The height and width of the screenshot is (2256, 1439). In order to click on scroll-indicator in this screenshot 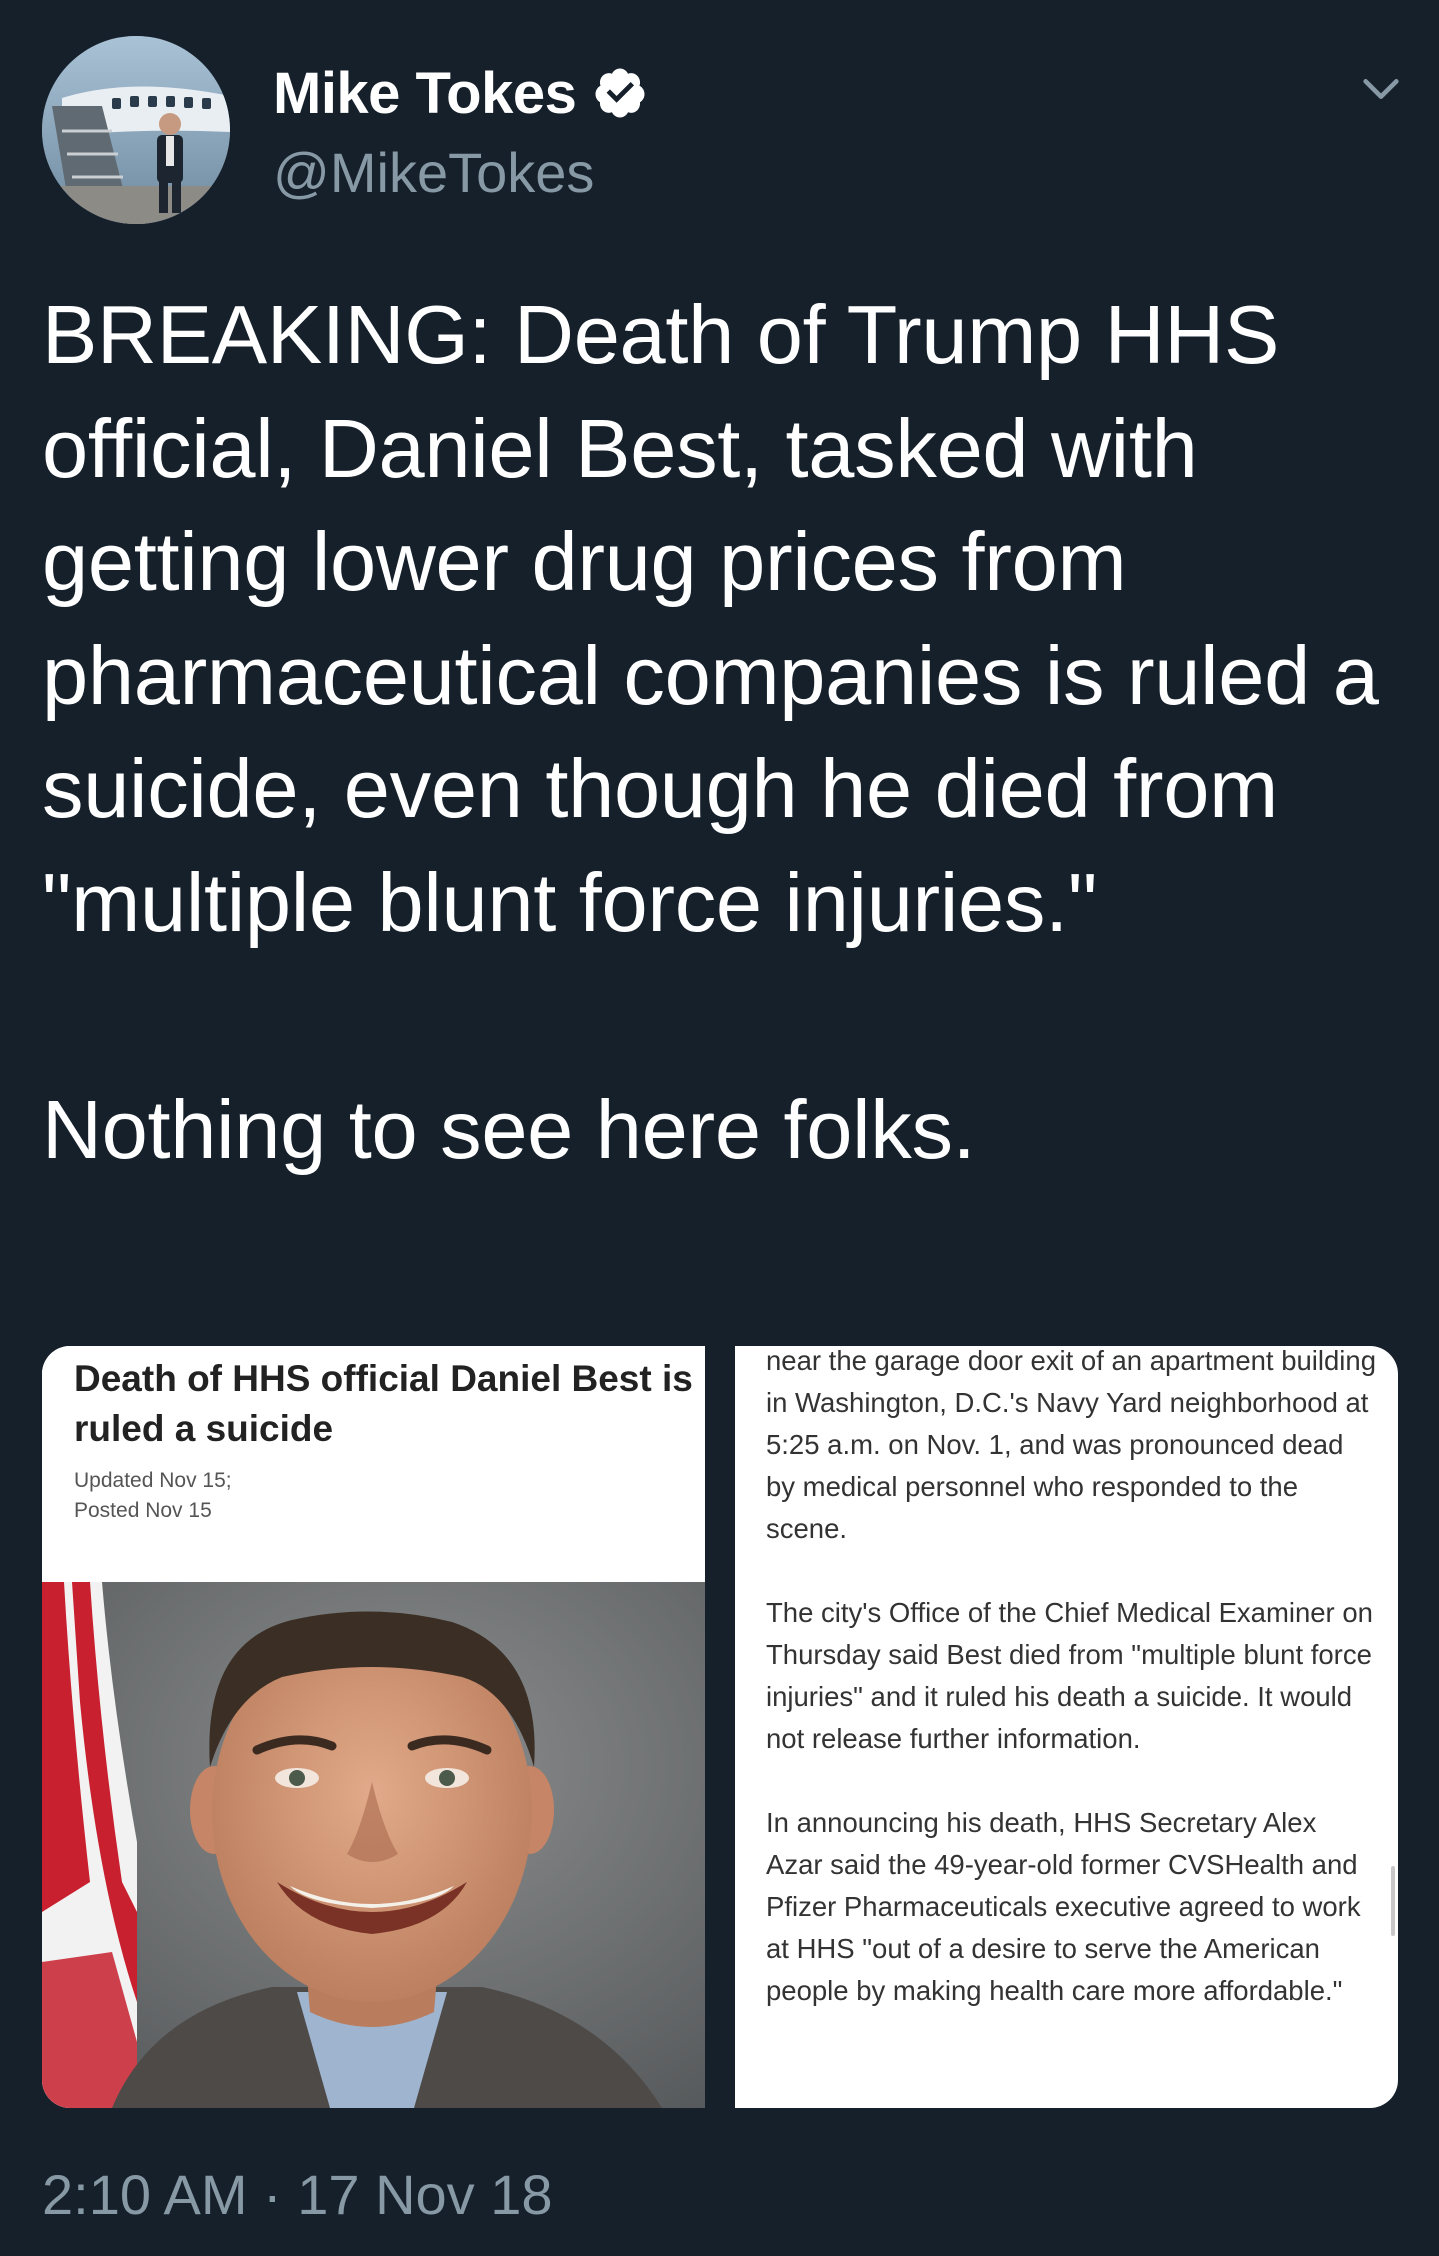, I will do `click(1393, 1901)`.